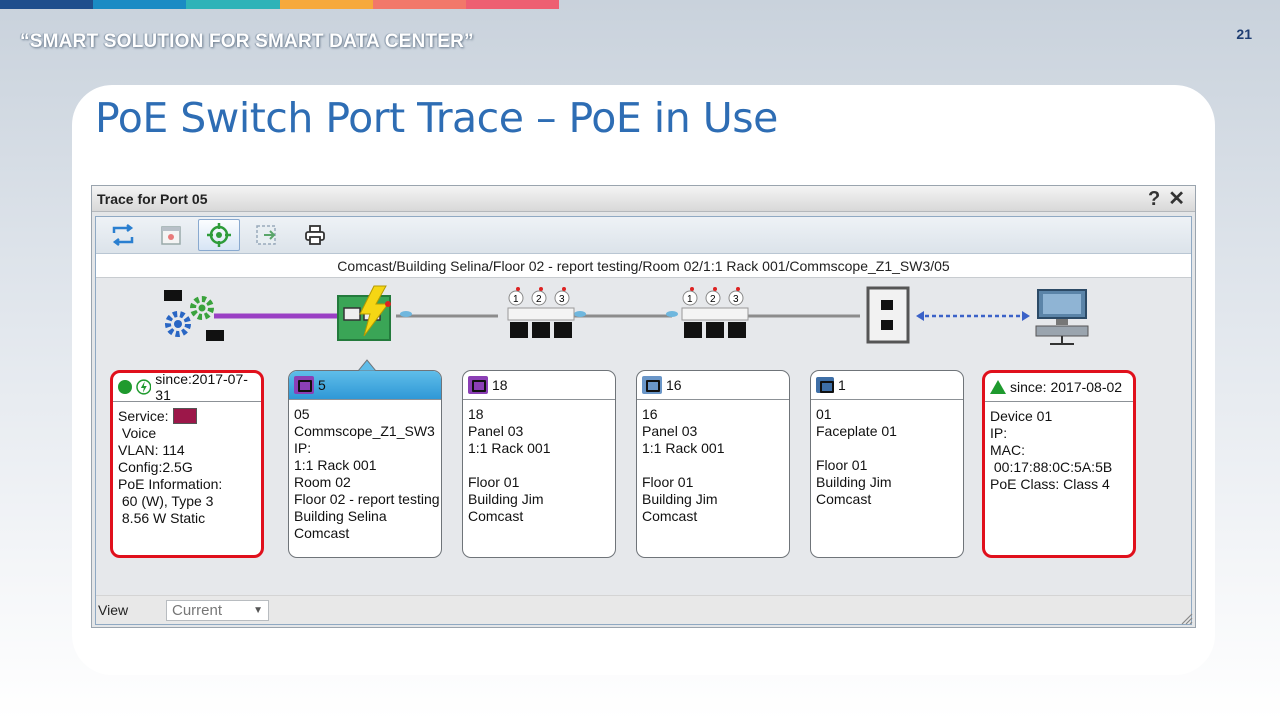 The image size is (1280, 720). I want to click on status-up-icon, so click(998, 387).